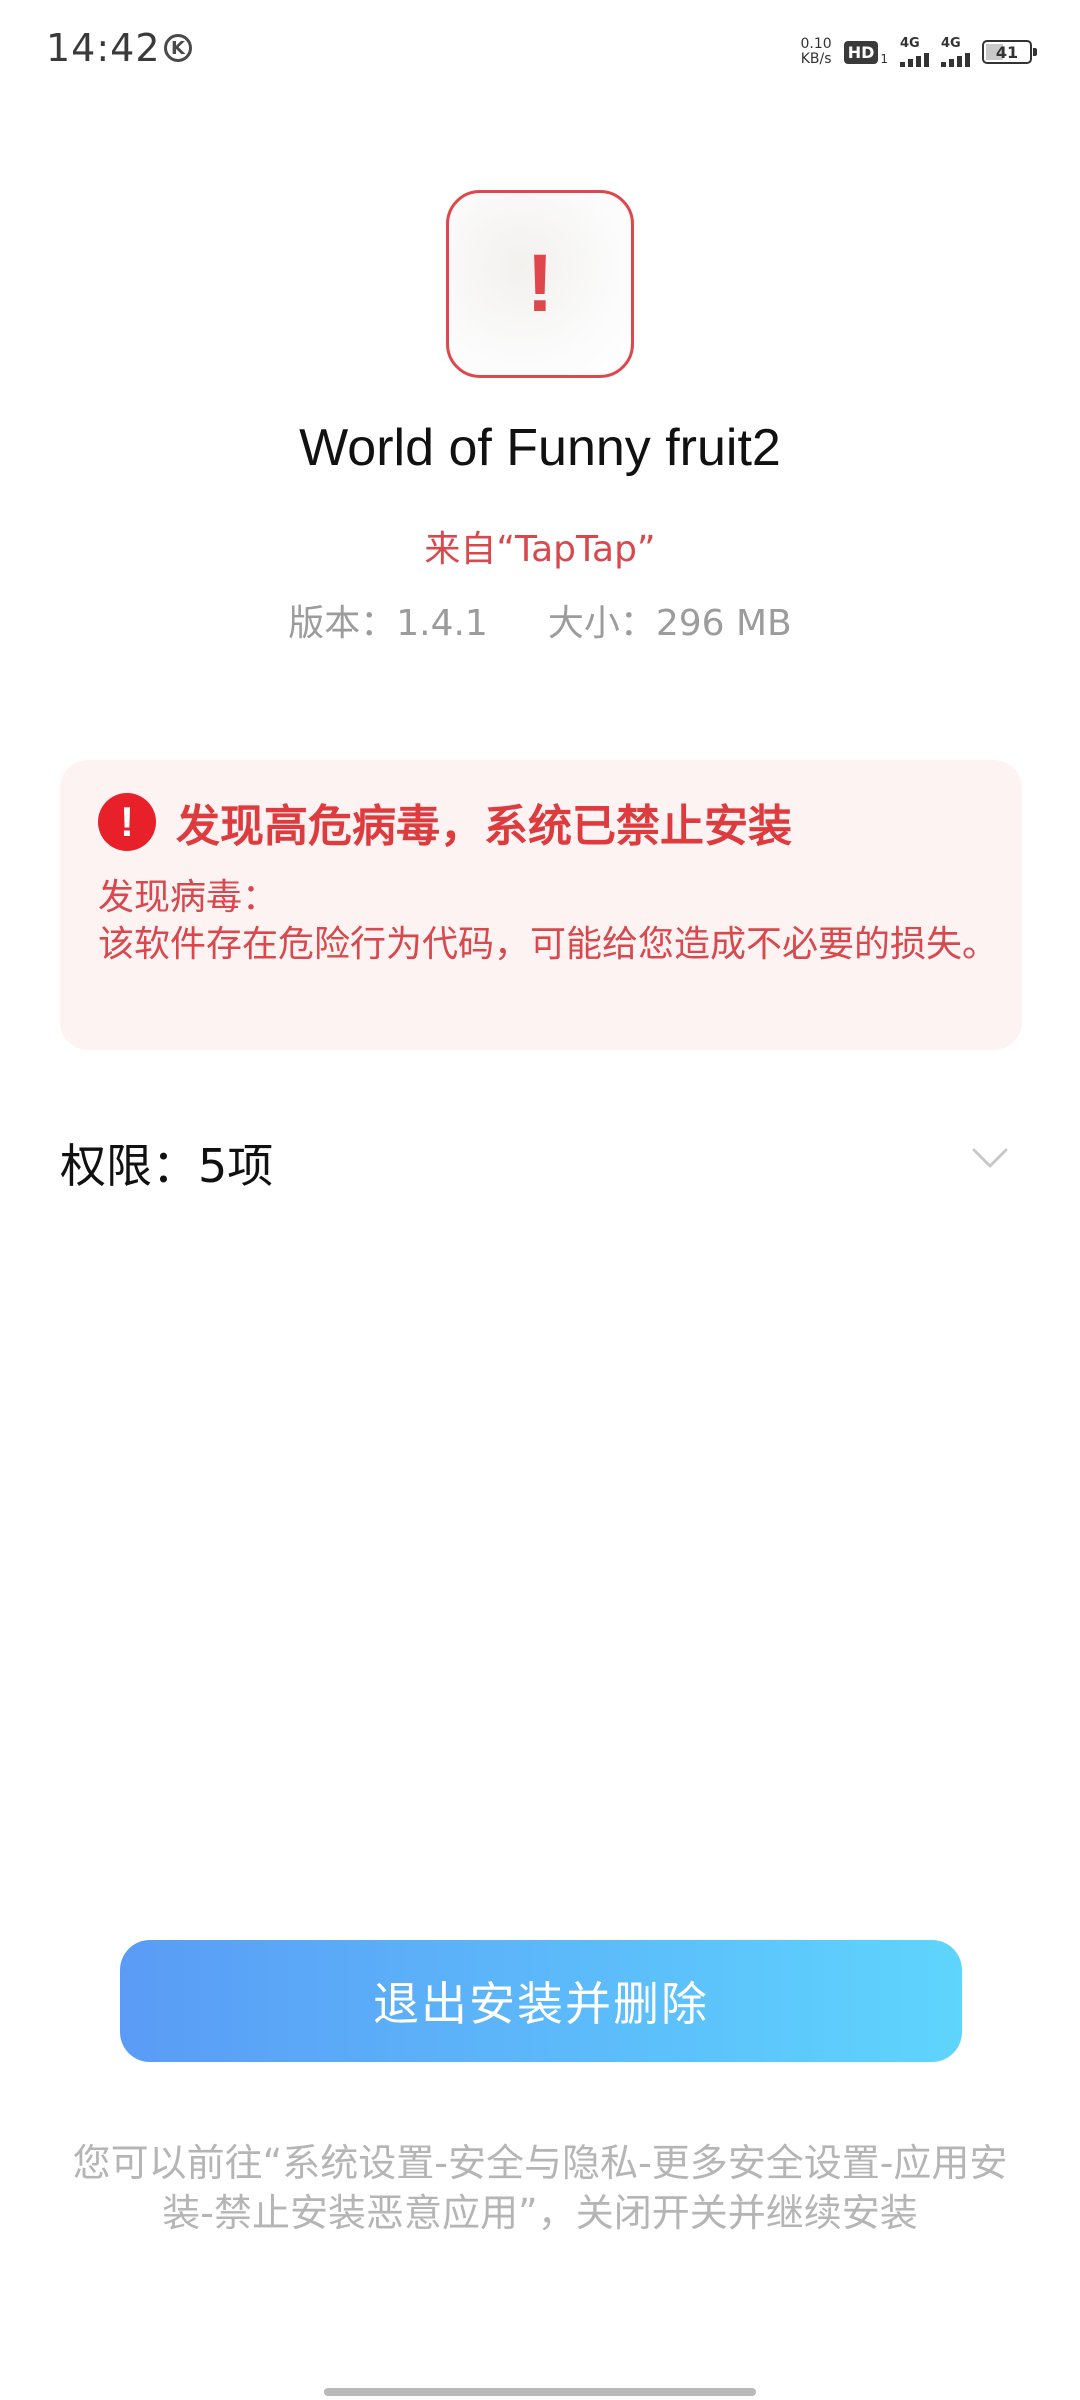 The height and width of the screenshot is (2400, 1080). What do you see at coordinates (178, 48) in the screenshot?
I see `k-notification-icon: K` at bounding box center [178, 48].